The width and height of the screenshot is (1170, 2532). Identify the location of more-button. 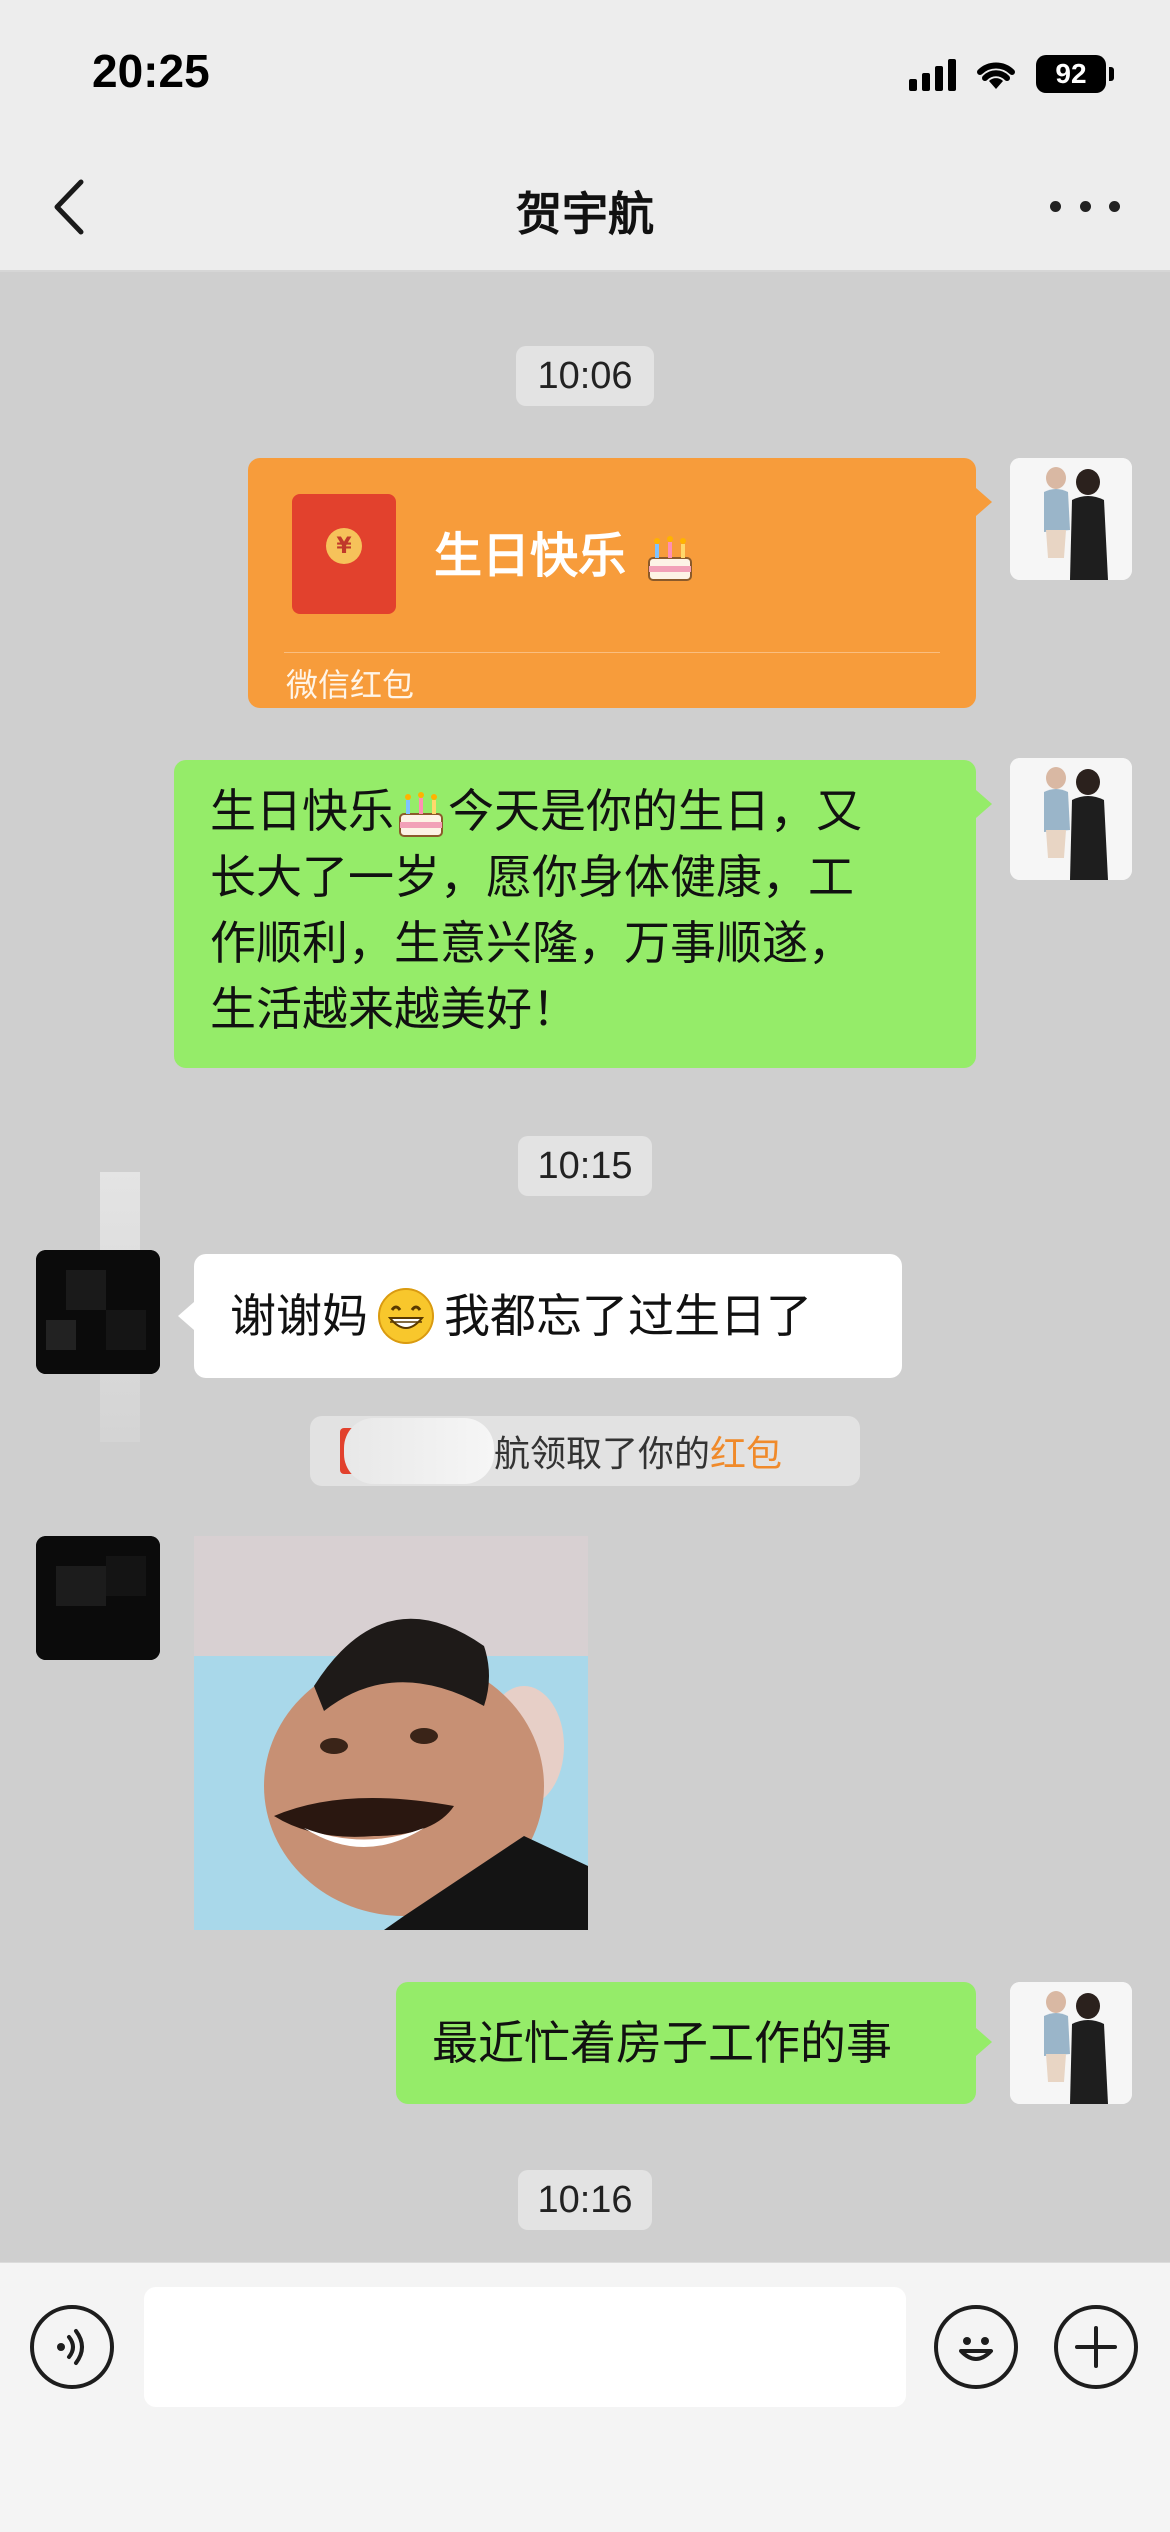
(1085, 206).